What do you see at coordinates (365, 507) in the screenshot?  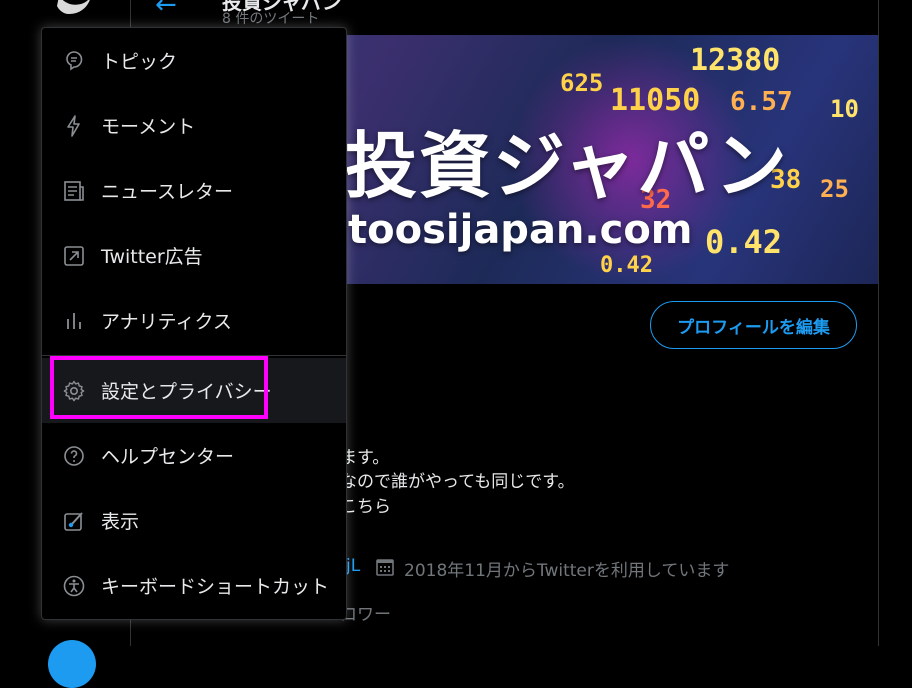 I see `bio-line: こちら` at bounding box center [365, 507].